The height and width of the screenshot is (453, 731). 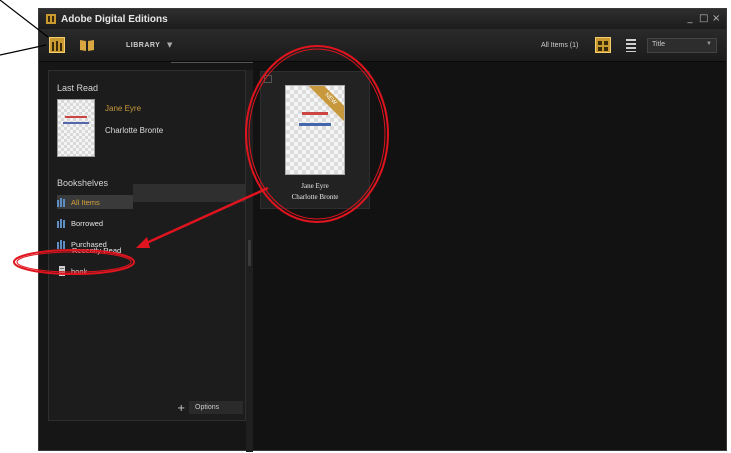 What do you see at coordinates (658, 44) in the screenshot?
I see `sort-value: Title` at bounding box center [658, 44].